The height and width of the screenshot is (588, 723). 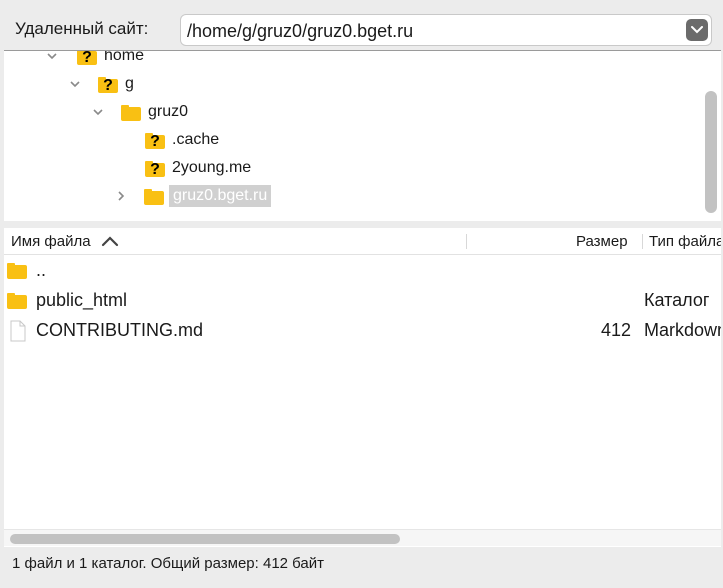 I want to click on tree-item-label: 2young.me, so click(x=212, y=167).